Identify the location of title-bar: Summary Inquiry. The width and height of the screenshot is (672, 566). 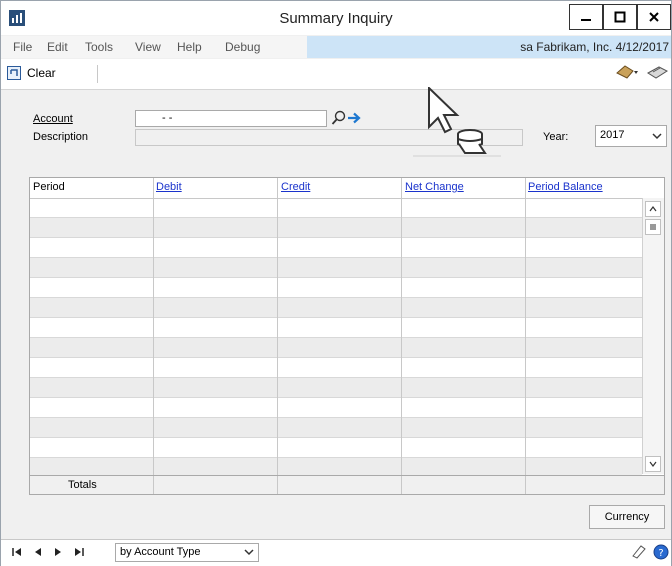
(336, 18).